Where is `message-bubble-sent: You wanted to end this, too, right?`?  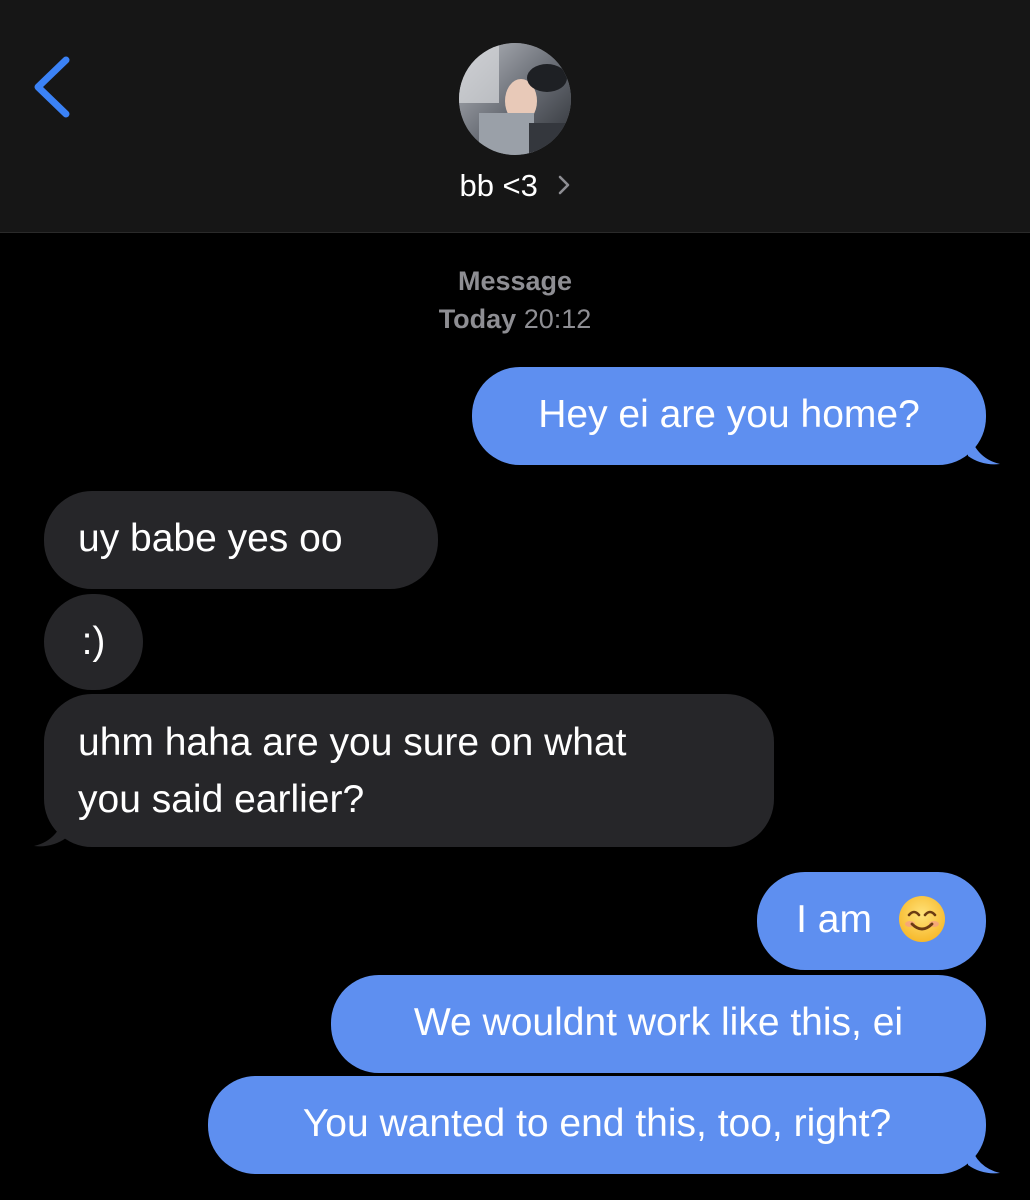
message-bubble-sent: You wanted to end this, too, right? is located at coordinates (597, 1125).